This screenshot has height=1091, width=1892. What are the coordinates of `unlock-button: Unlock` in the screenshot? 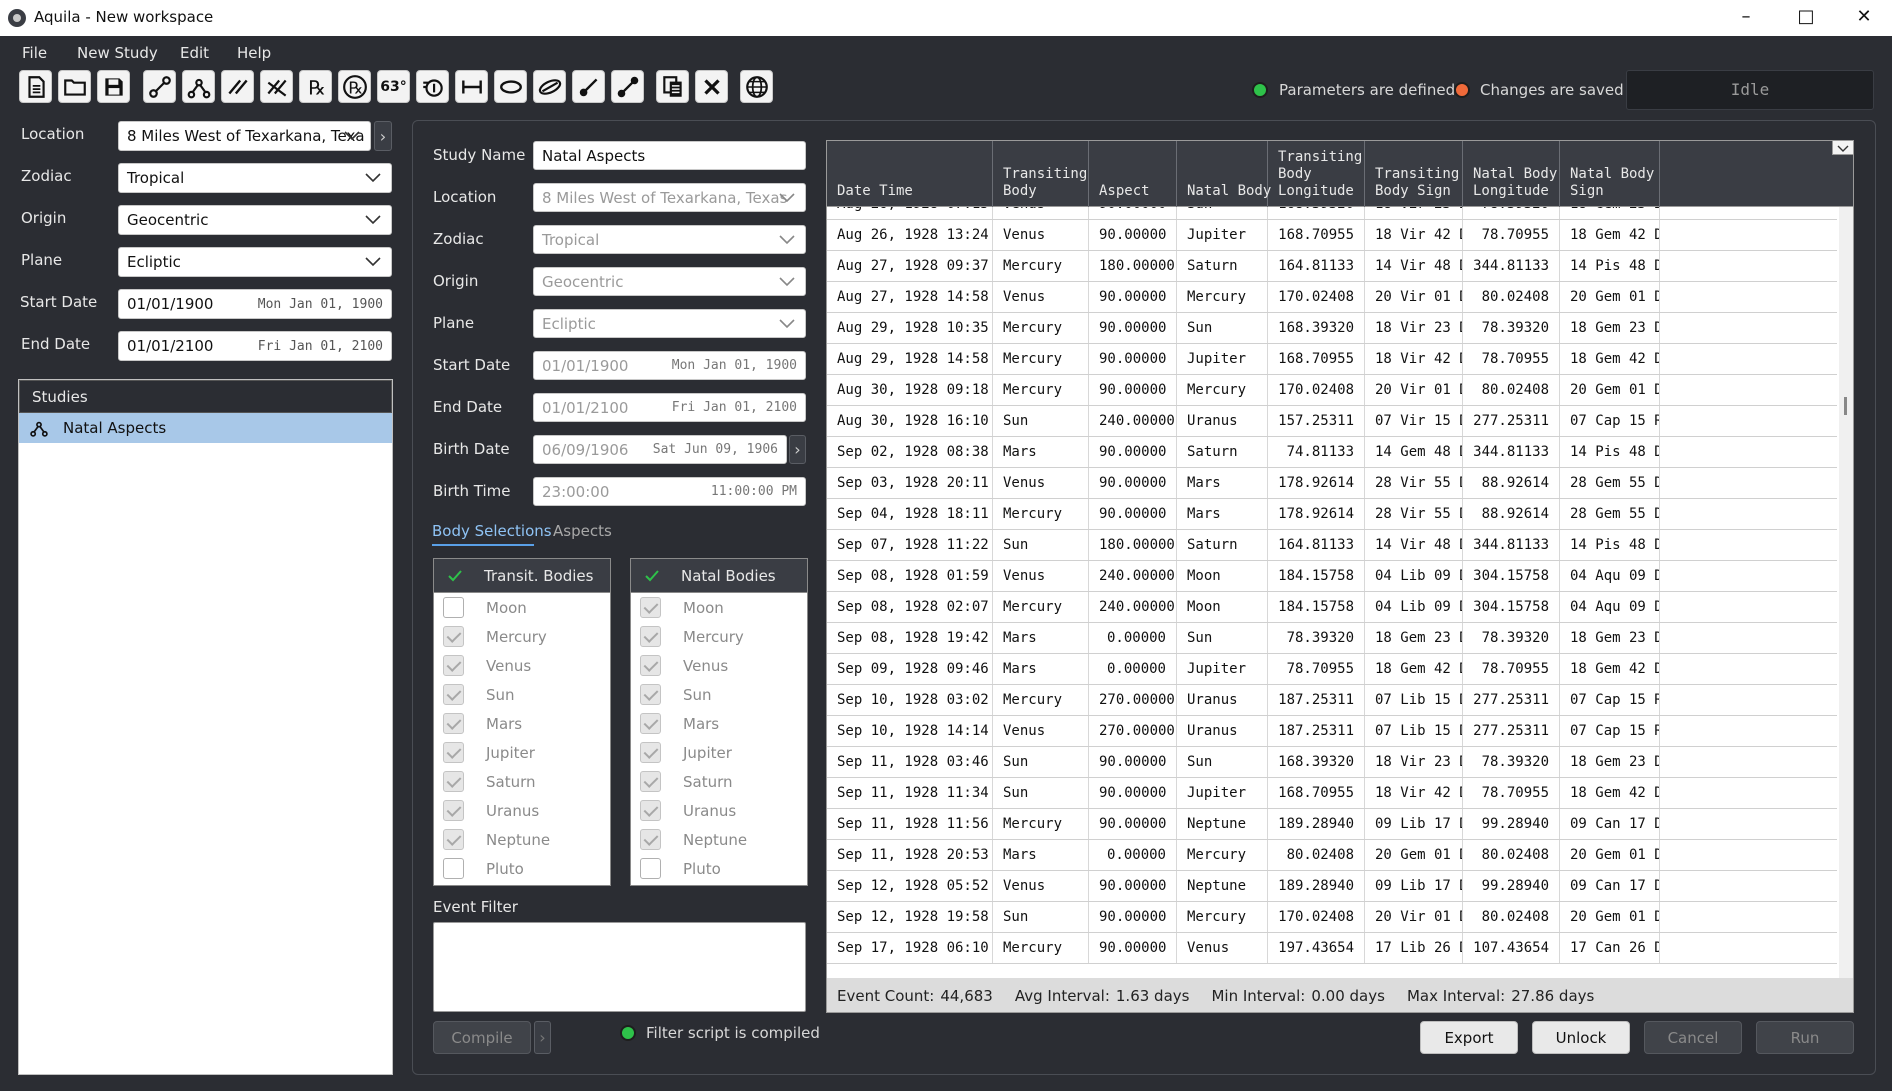 It's located at (1581, 1037).